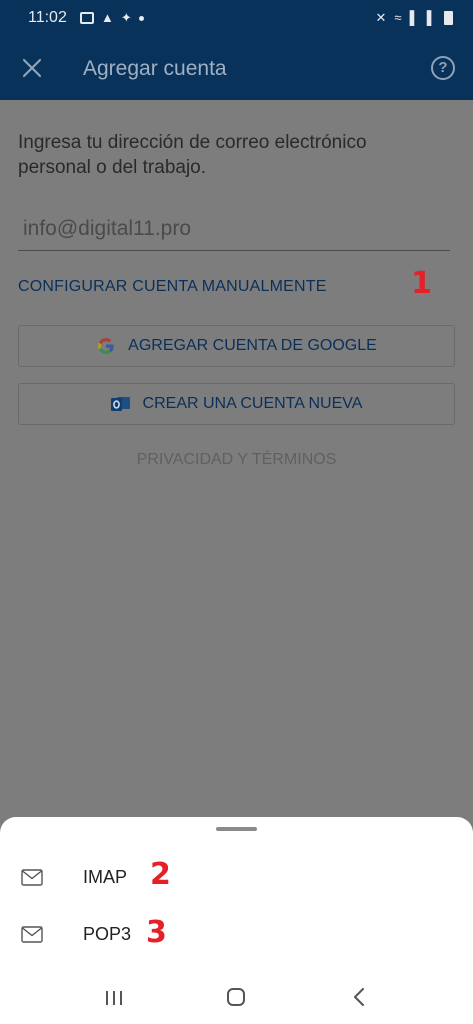 This screenshot has height=1024, width=473. I want to click on step-3-marker: 3, so click(156, 932).